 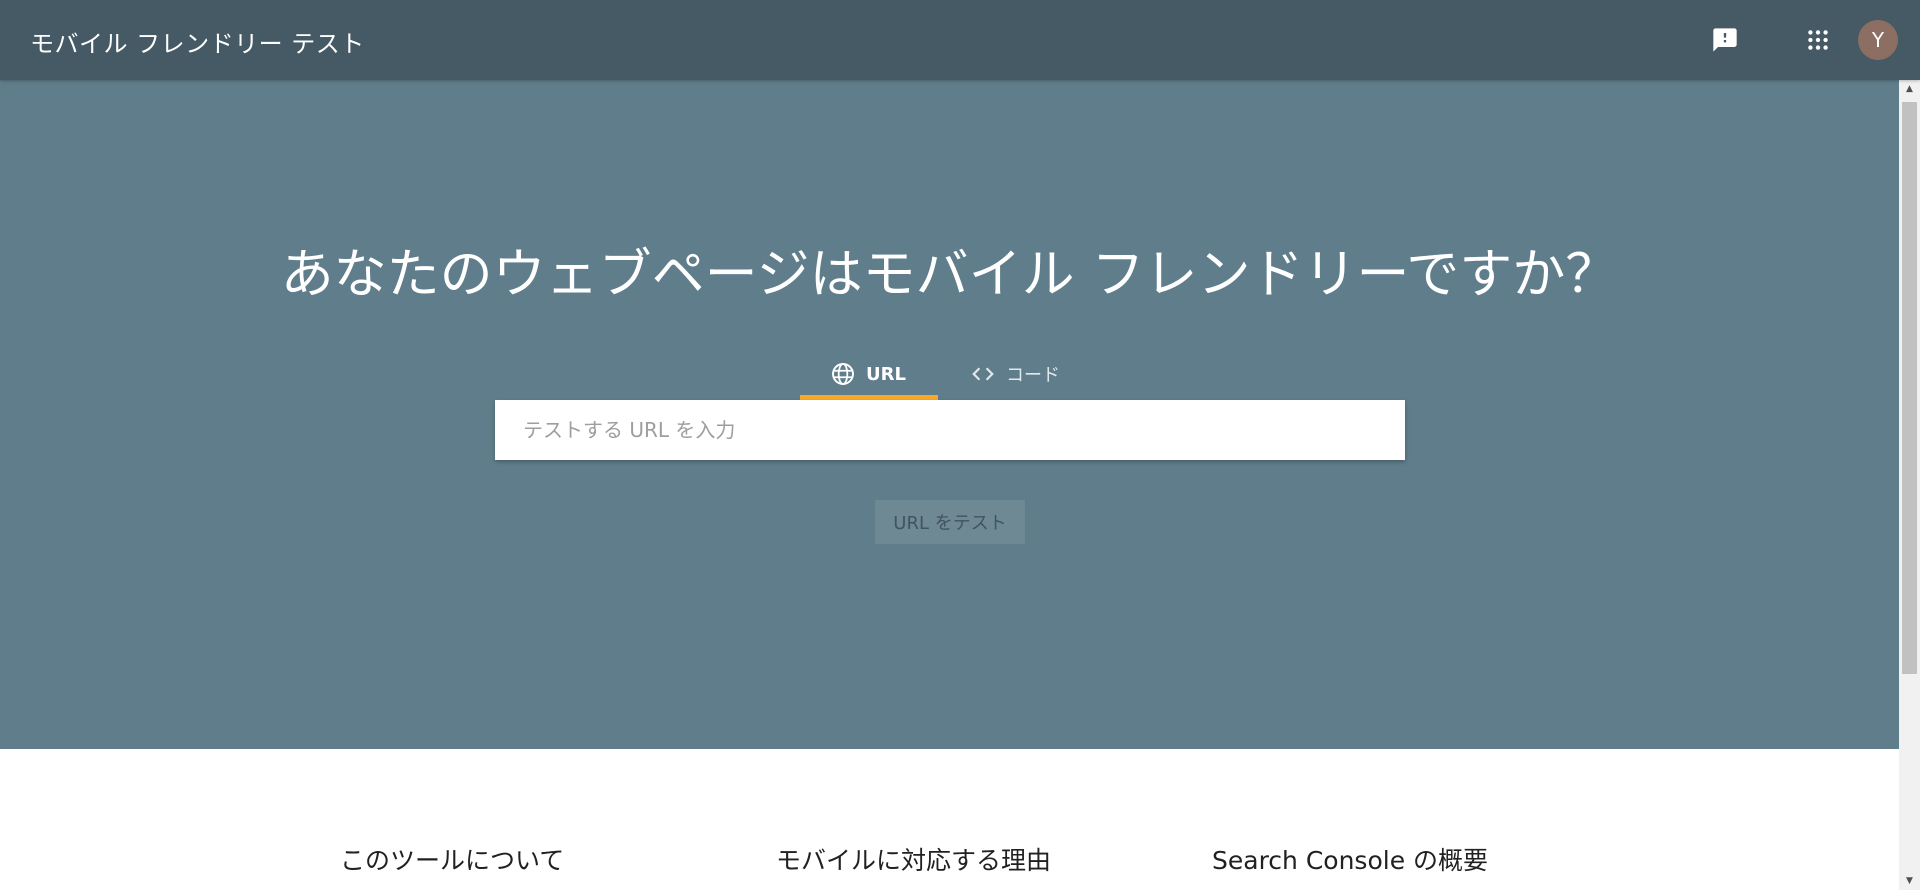 I want to click on apps-button, so click(x=1818, y=40).